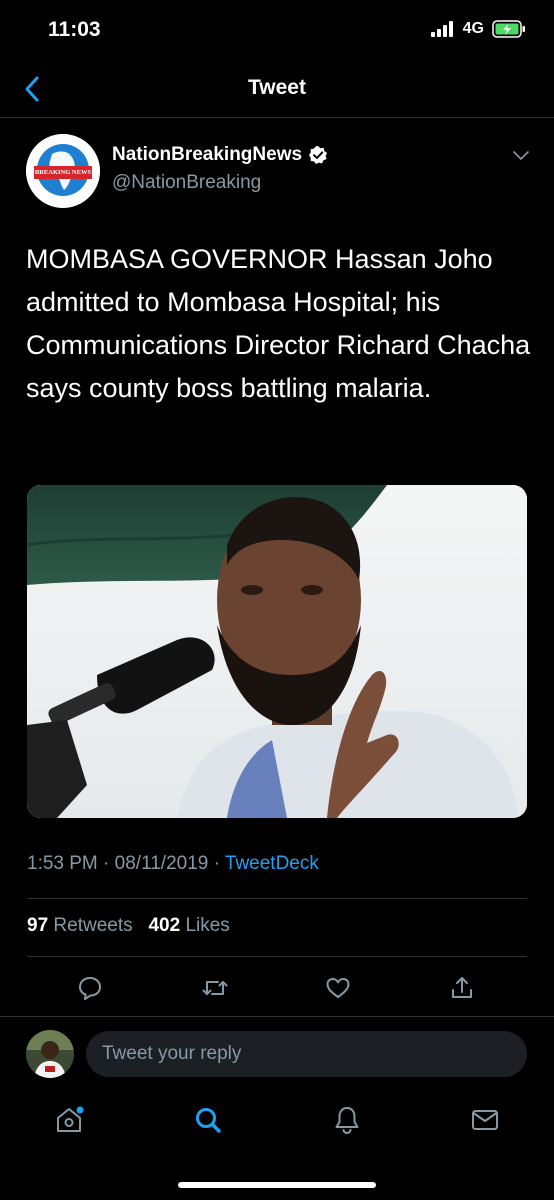 This screenshot has height=1200, width=554. What do you see at coordinates (207, 154) in the screenshot?
I see `author-name: NationBreakingNews` at bounding box center [207, 154].